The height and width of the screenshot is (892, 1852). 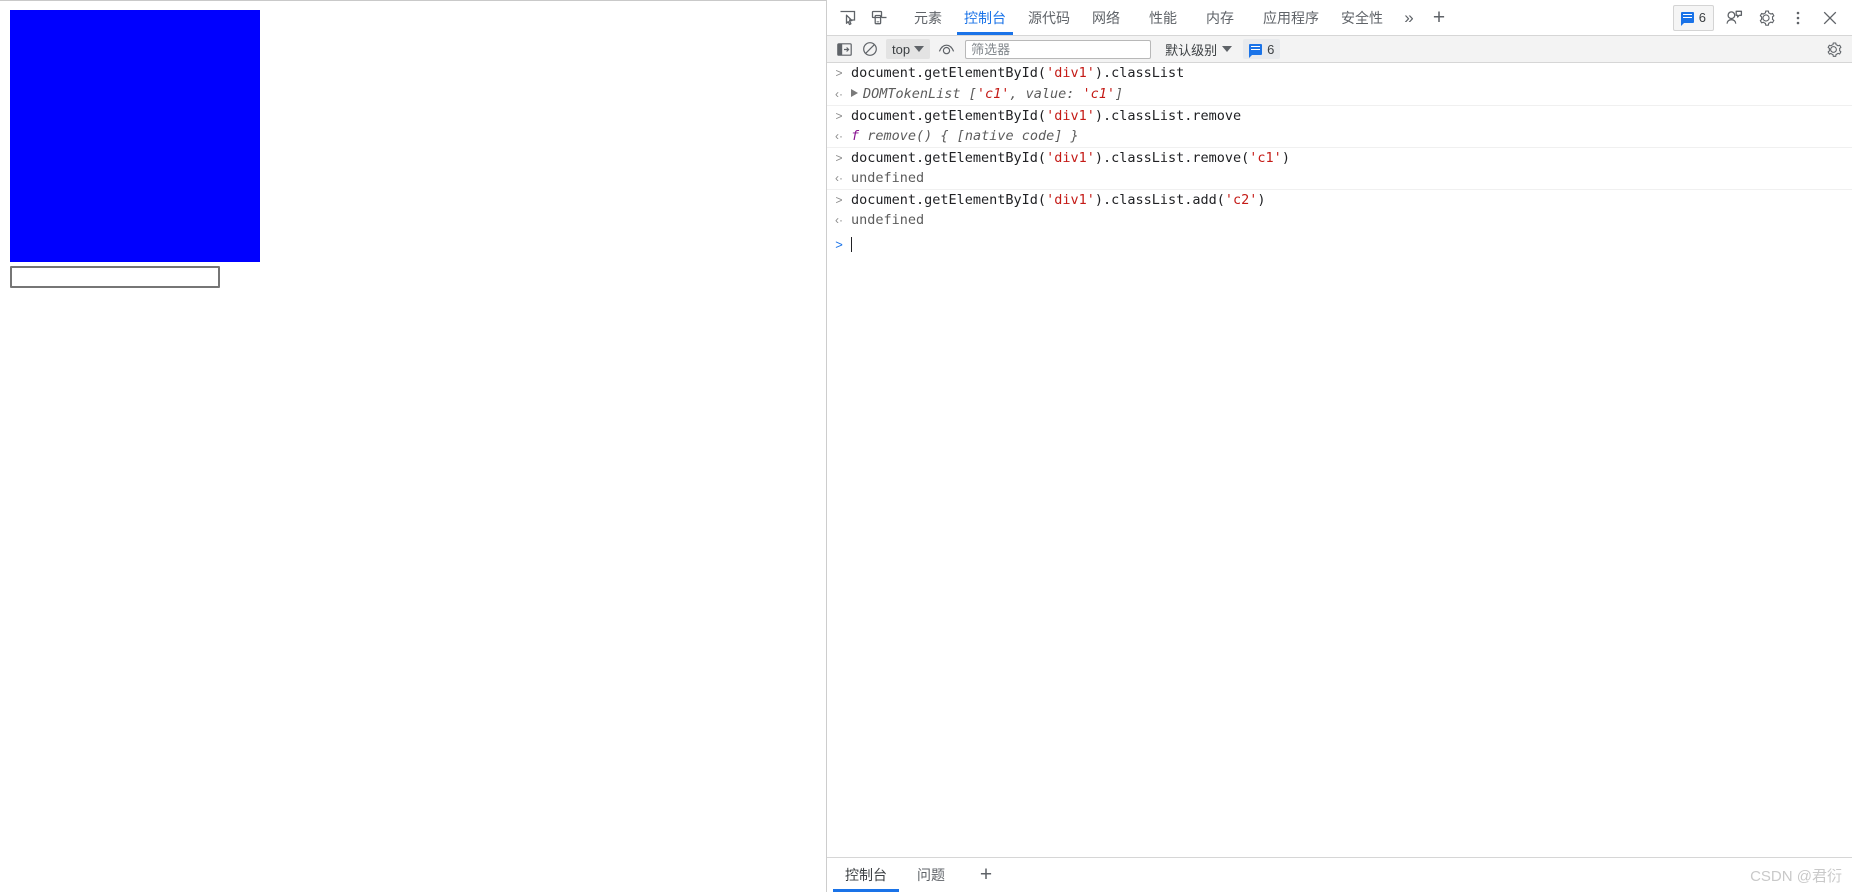 I want to click on tab-performance: 性能, so click(x=1163, y=17).